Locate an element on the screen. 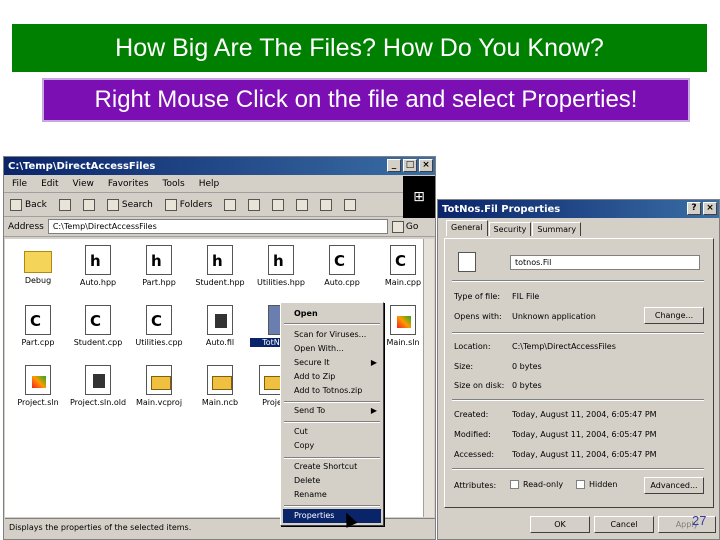 This screenshot has width=720, height=540. file-item: h Auto.hpp is located at coordinates (98, 266).